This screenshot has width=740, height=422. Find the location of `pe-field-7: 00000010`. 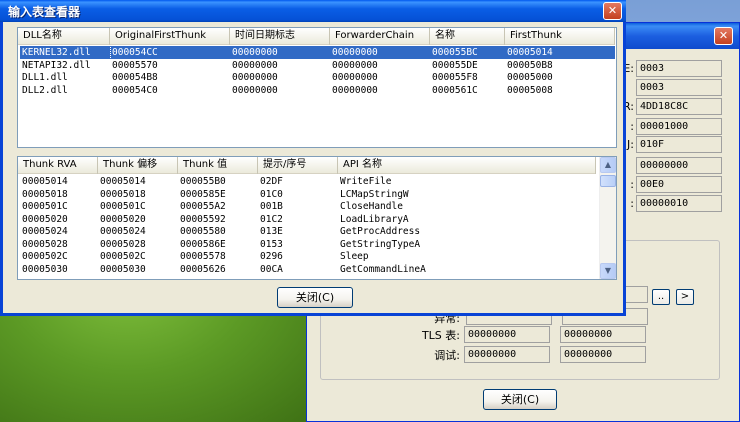

pe-field-7: 00000010 is located at coordinates (679, 203).